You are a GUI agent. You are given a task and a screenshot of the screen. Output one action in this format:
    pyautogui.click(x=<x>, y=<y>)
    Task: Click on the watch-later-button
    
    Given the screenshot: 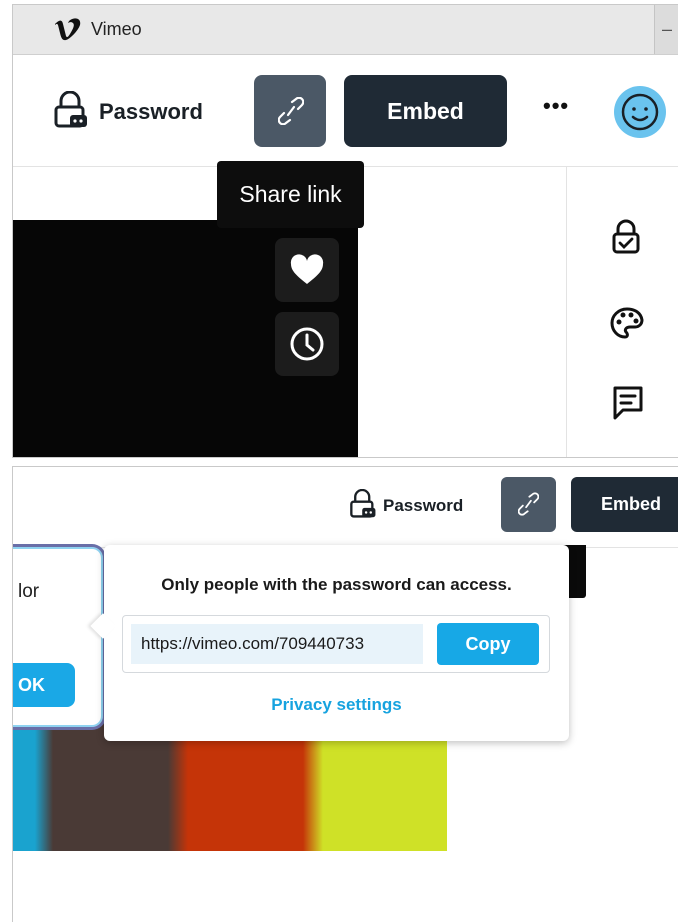 What is the action you would take?
    pyautogui.click(x=307, y=344)
    